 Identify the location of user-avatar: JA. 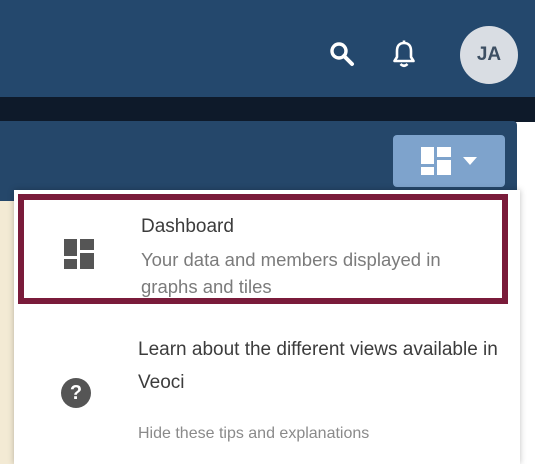
(489, 55).